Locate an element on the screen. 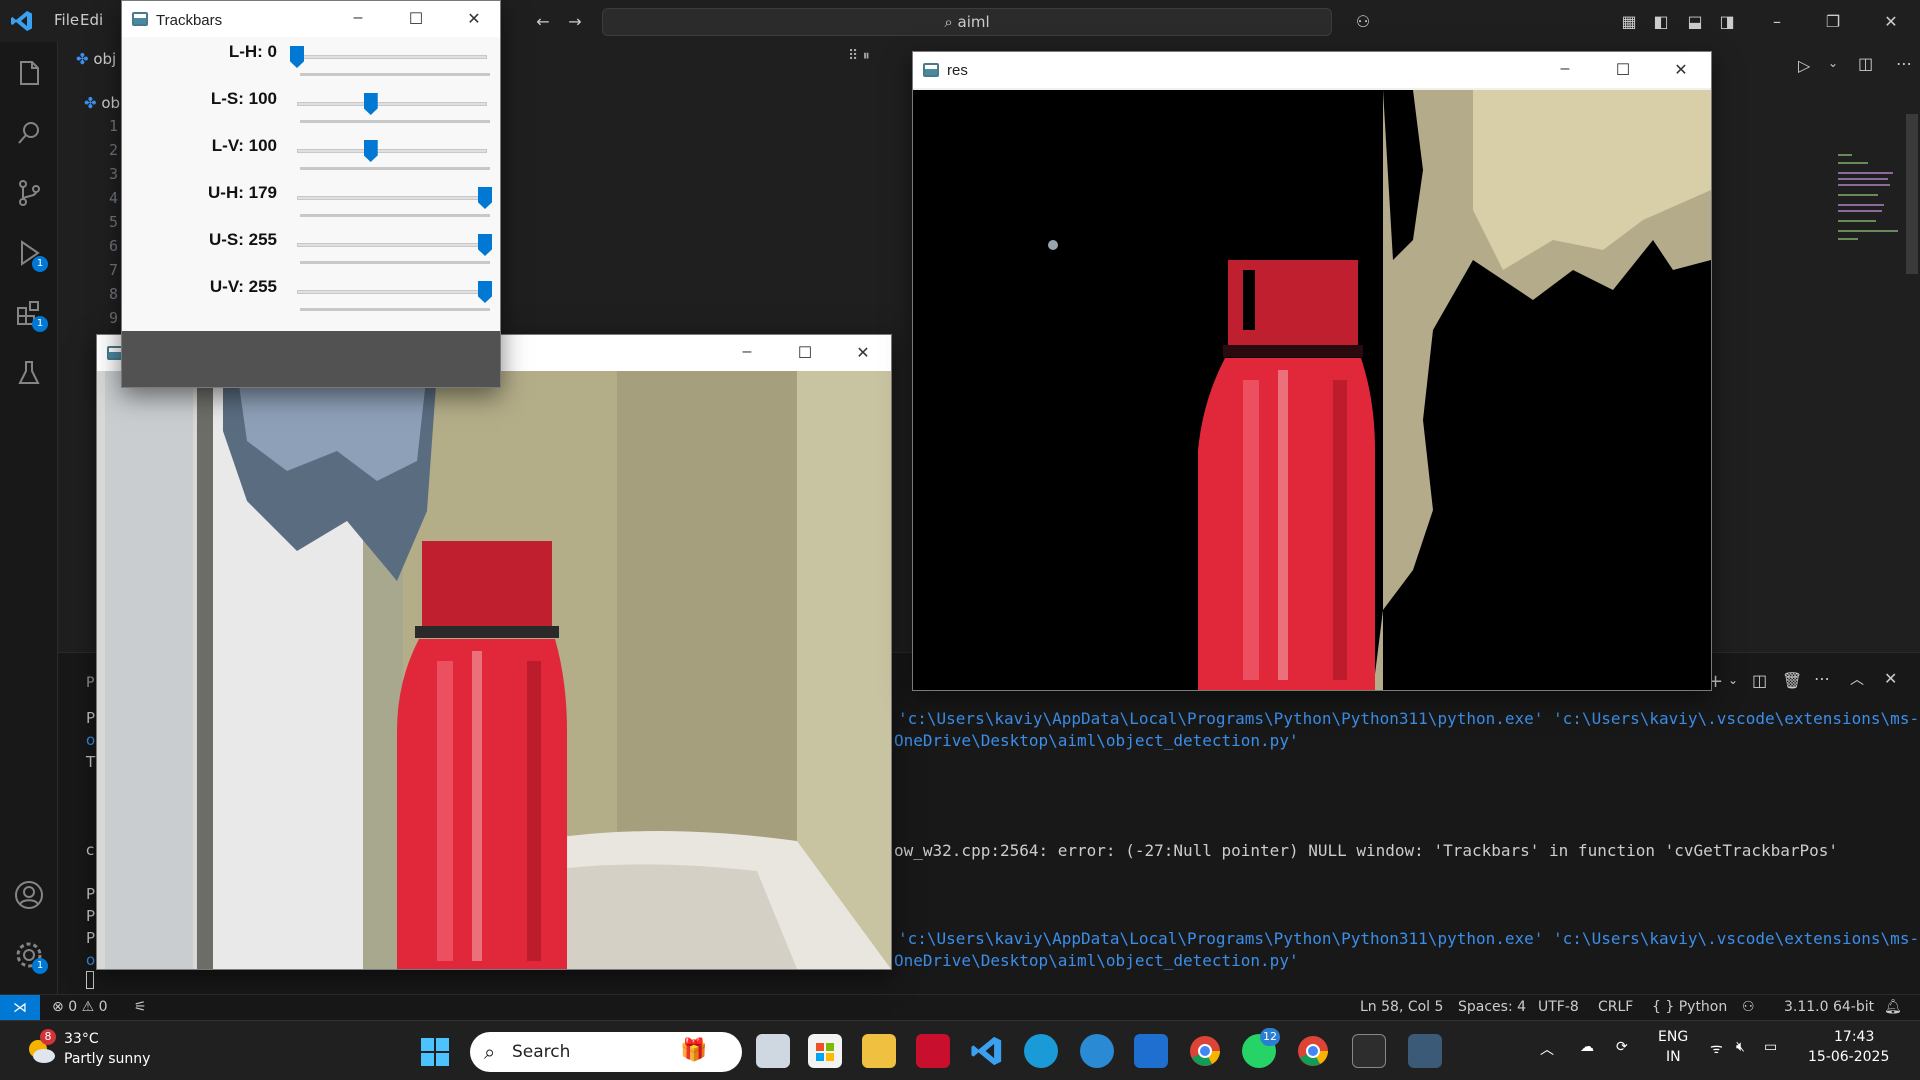 The height and width of the screenshot is (1080, 1920). task-view-icon is located at coordinates (773, 1051).